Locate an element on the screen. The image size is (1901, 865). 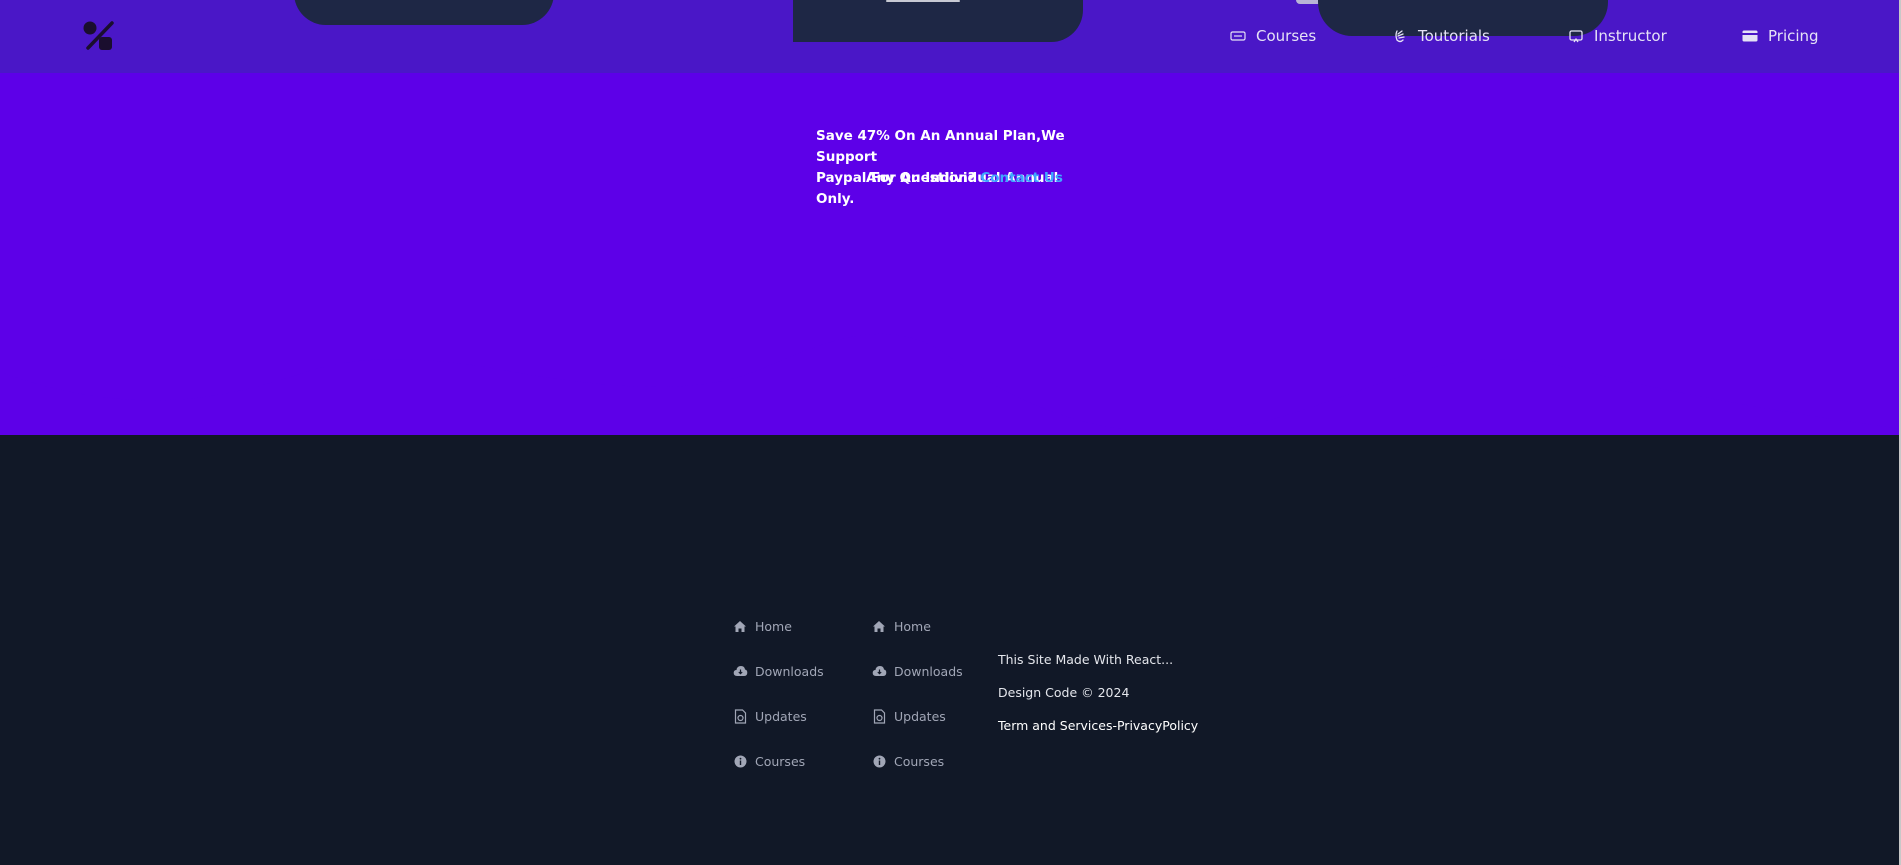
wave-divider is located at coordinates (950, 381).